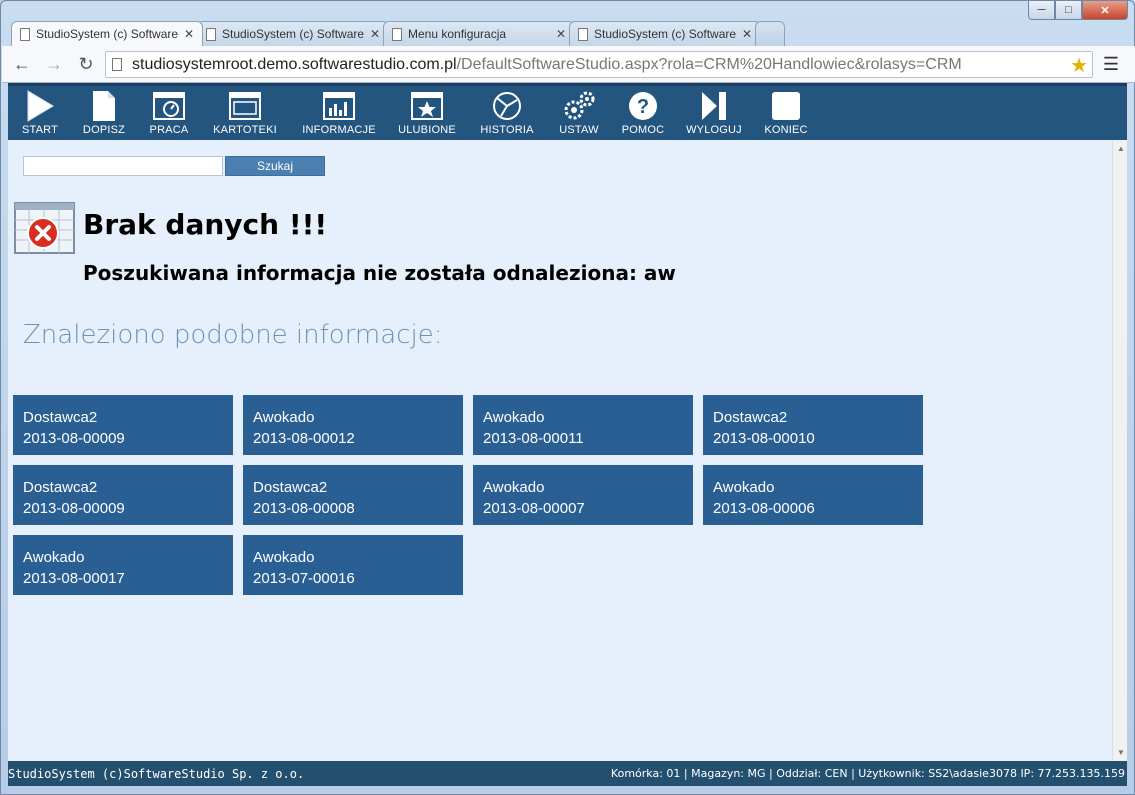 The height and width of the screenshot is (795, 1135). I want to click on search-input, so click(123, 166).